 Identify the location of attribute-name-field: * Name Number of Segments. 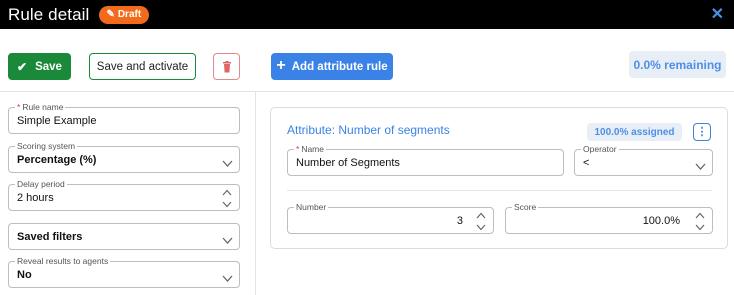
(425, 160).